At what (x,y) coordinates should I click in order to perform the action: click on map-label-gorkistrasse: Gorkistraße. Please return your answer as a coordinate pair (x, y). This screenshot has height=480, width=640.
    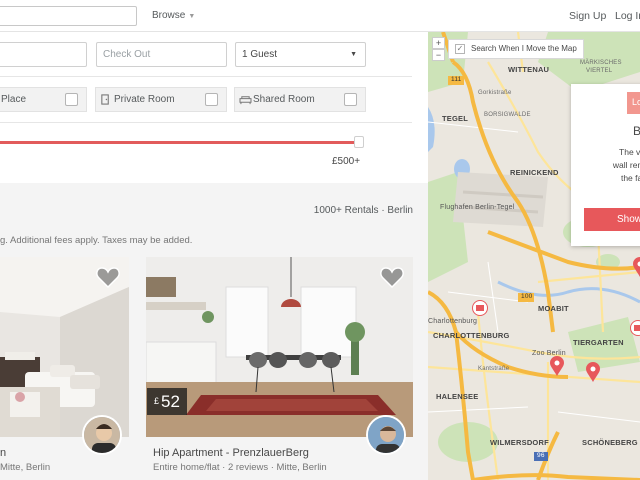
    Looking at the image, I should click on (495, 93).